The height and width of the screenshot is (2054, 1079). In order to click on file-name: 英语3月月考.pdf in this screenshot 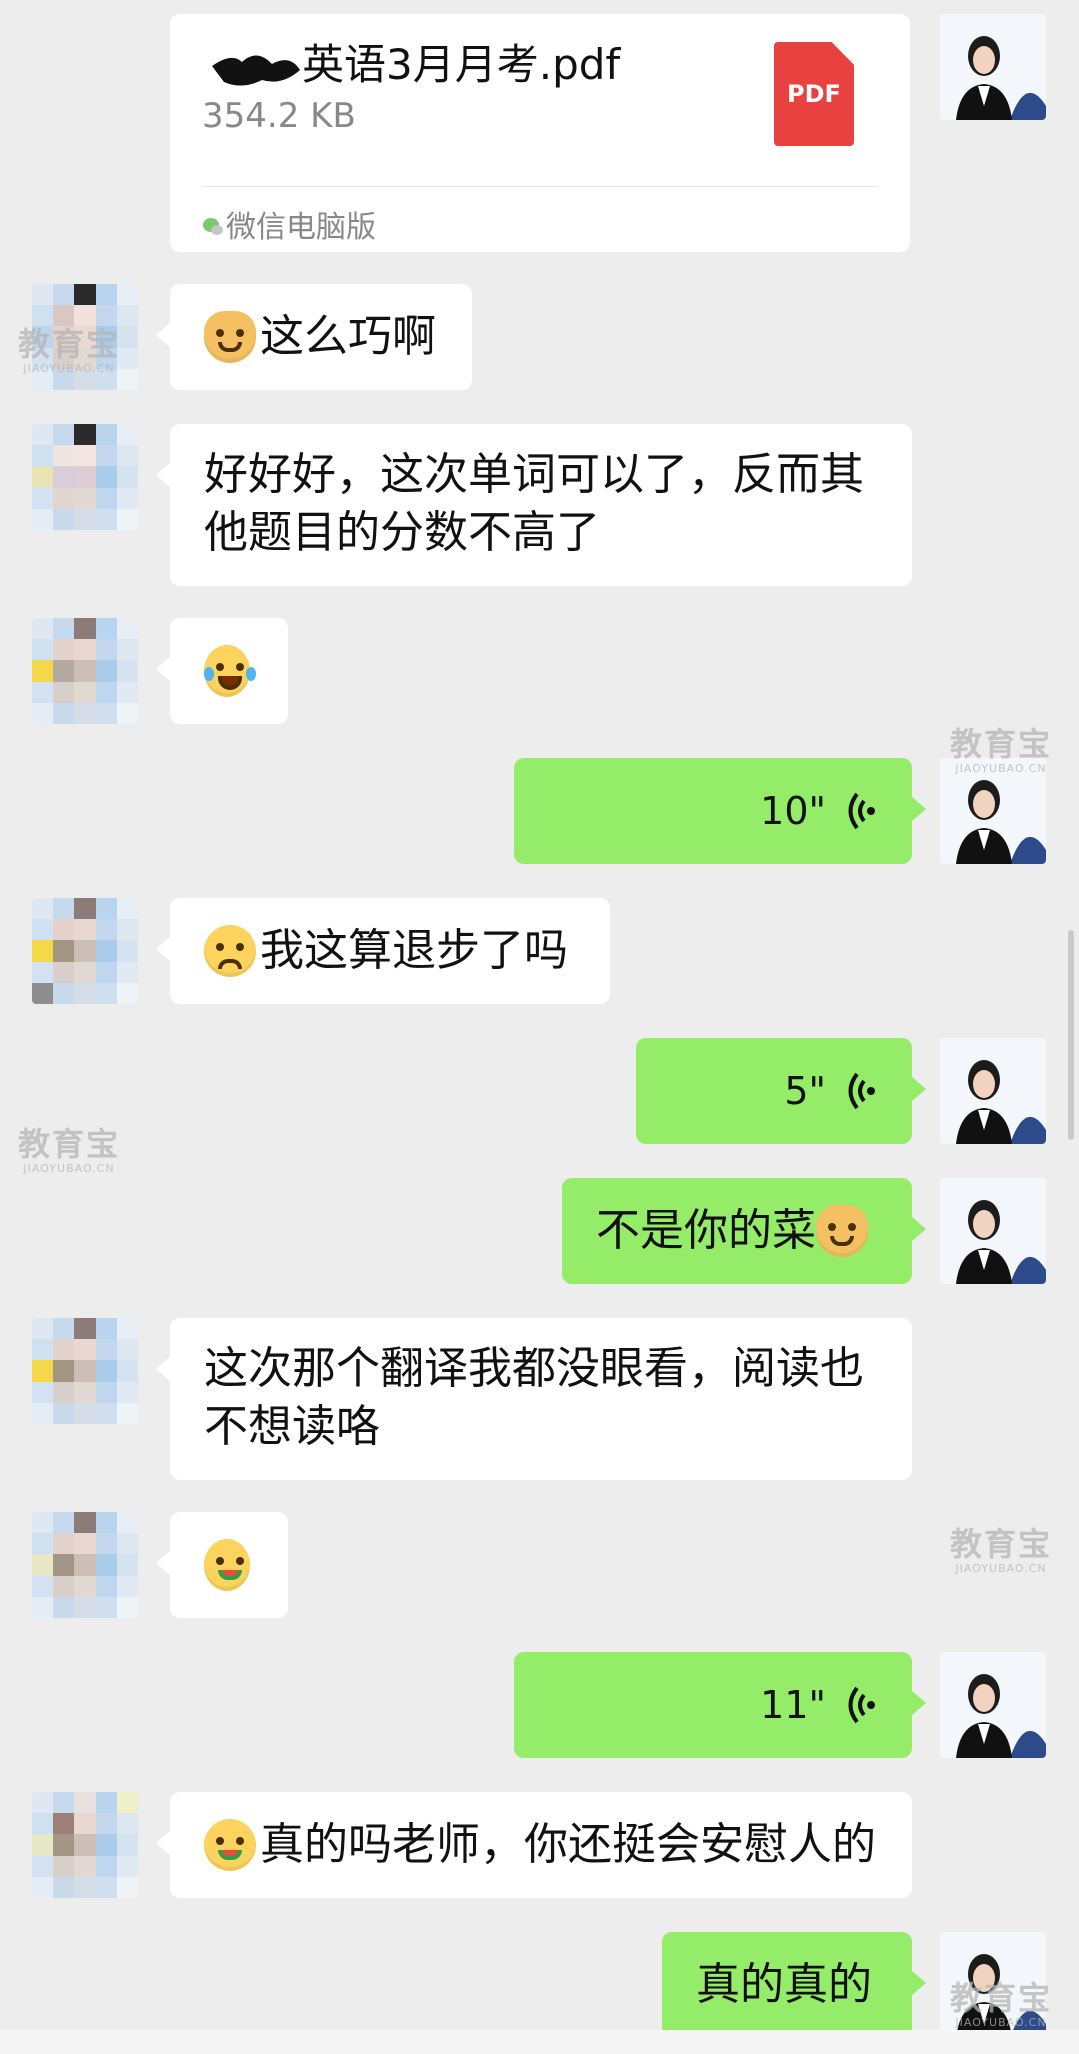, I will do `click(411, 65)`.